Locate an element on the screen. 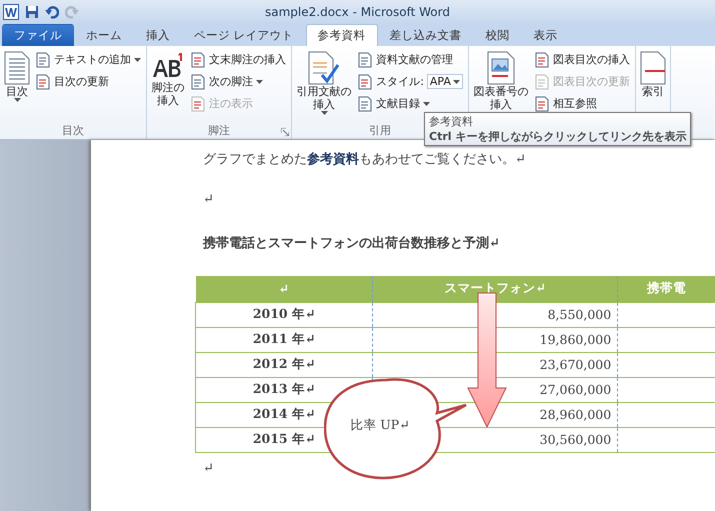 The image size is (715, 511). ribbon-button: 文末脚注の挿入 is located at coordinates (238, 59).